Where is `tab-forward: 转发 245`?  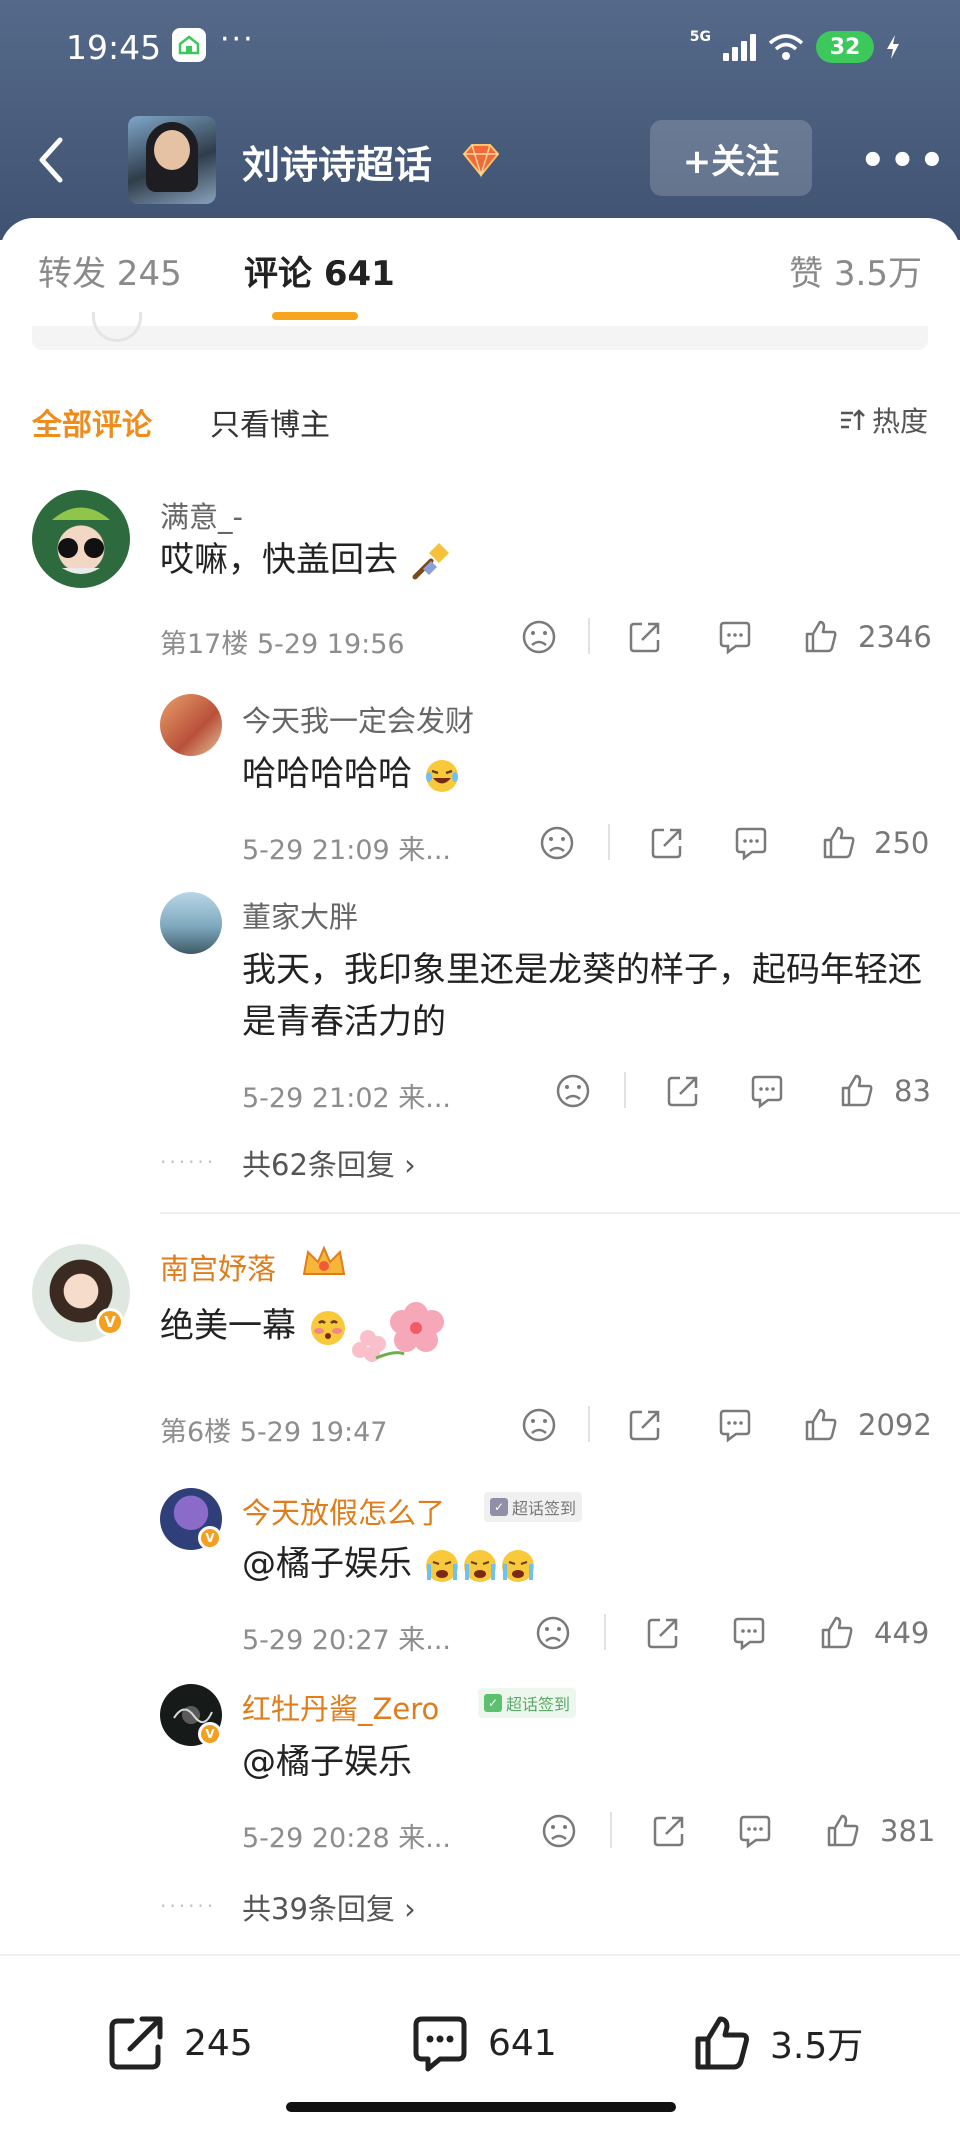 tab-forward: 转发 245 is located at coordinates (110, 270).